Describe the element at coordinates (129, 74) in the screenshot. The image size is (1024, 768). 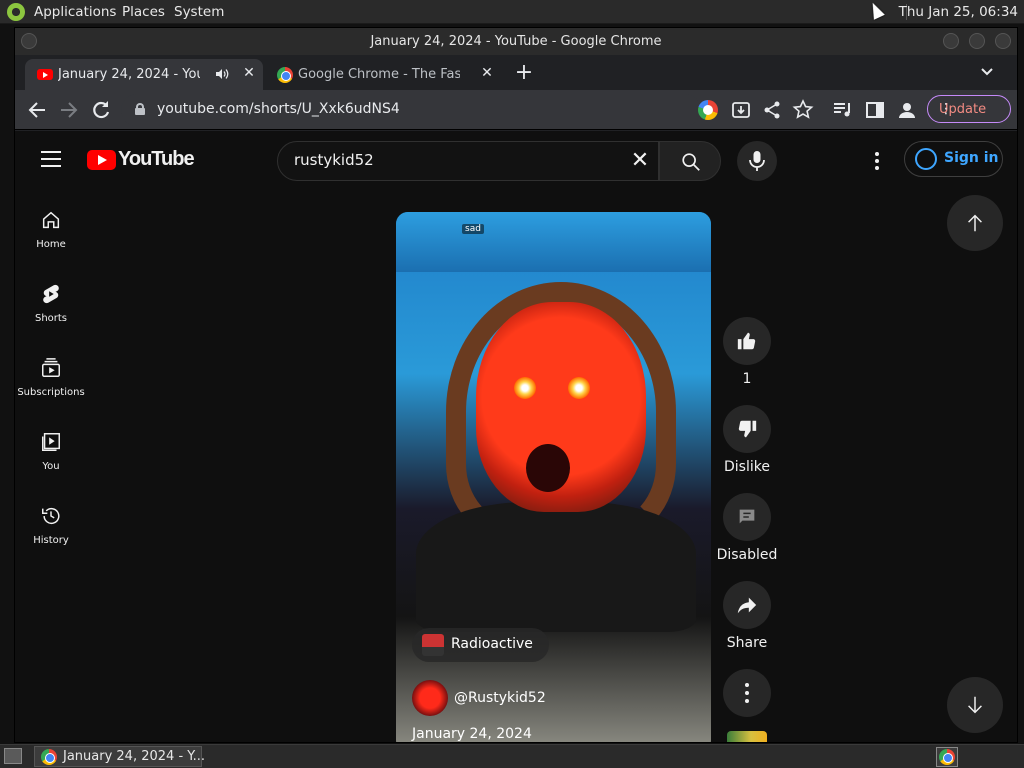
I see `tab-title: January 24, 2024 - YouTube` at that location.